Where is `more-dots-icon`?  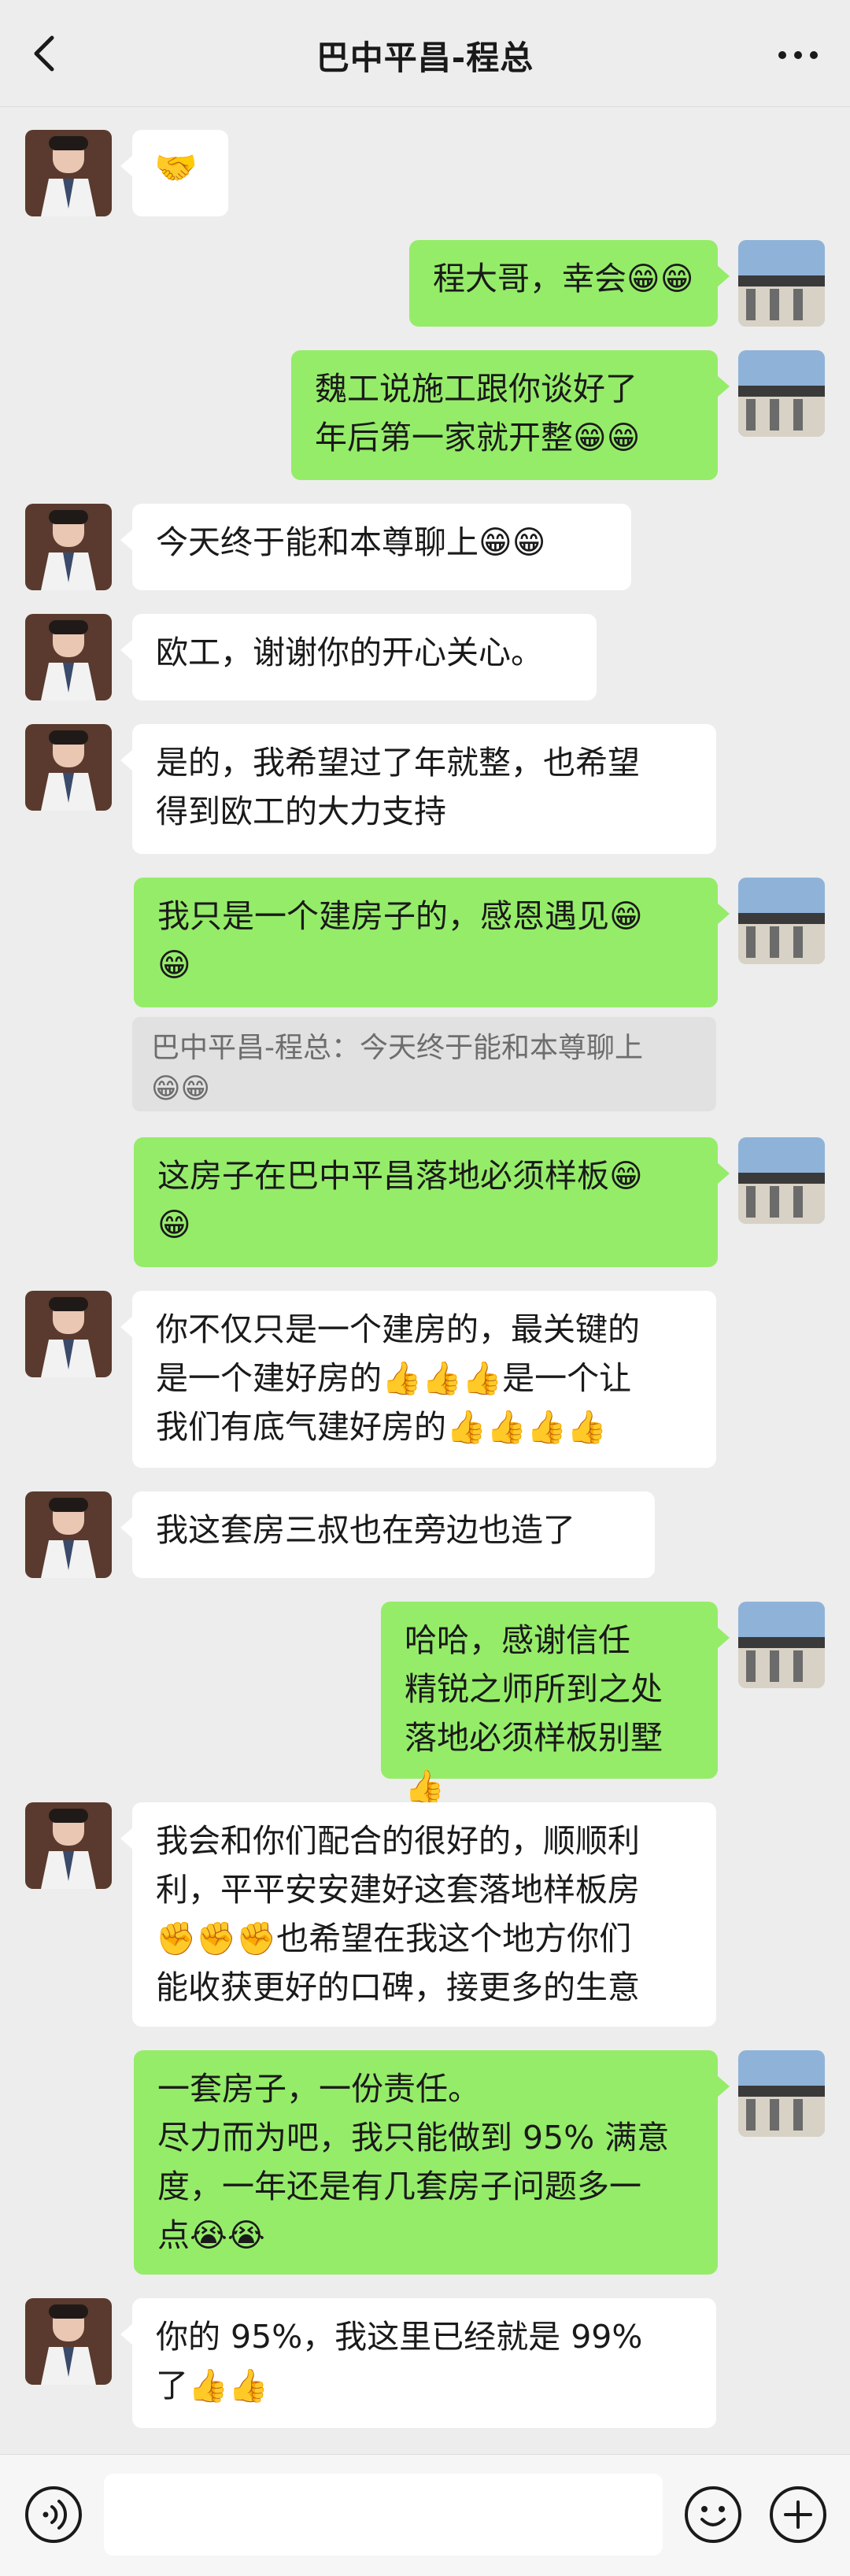
more-dots-icon is located at coordinates (798, 55).